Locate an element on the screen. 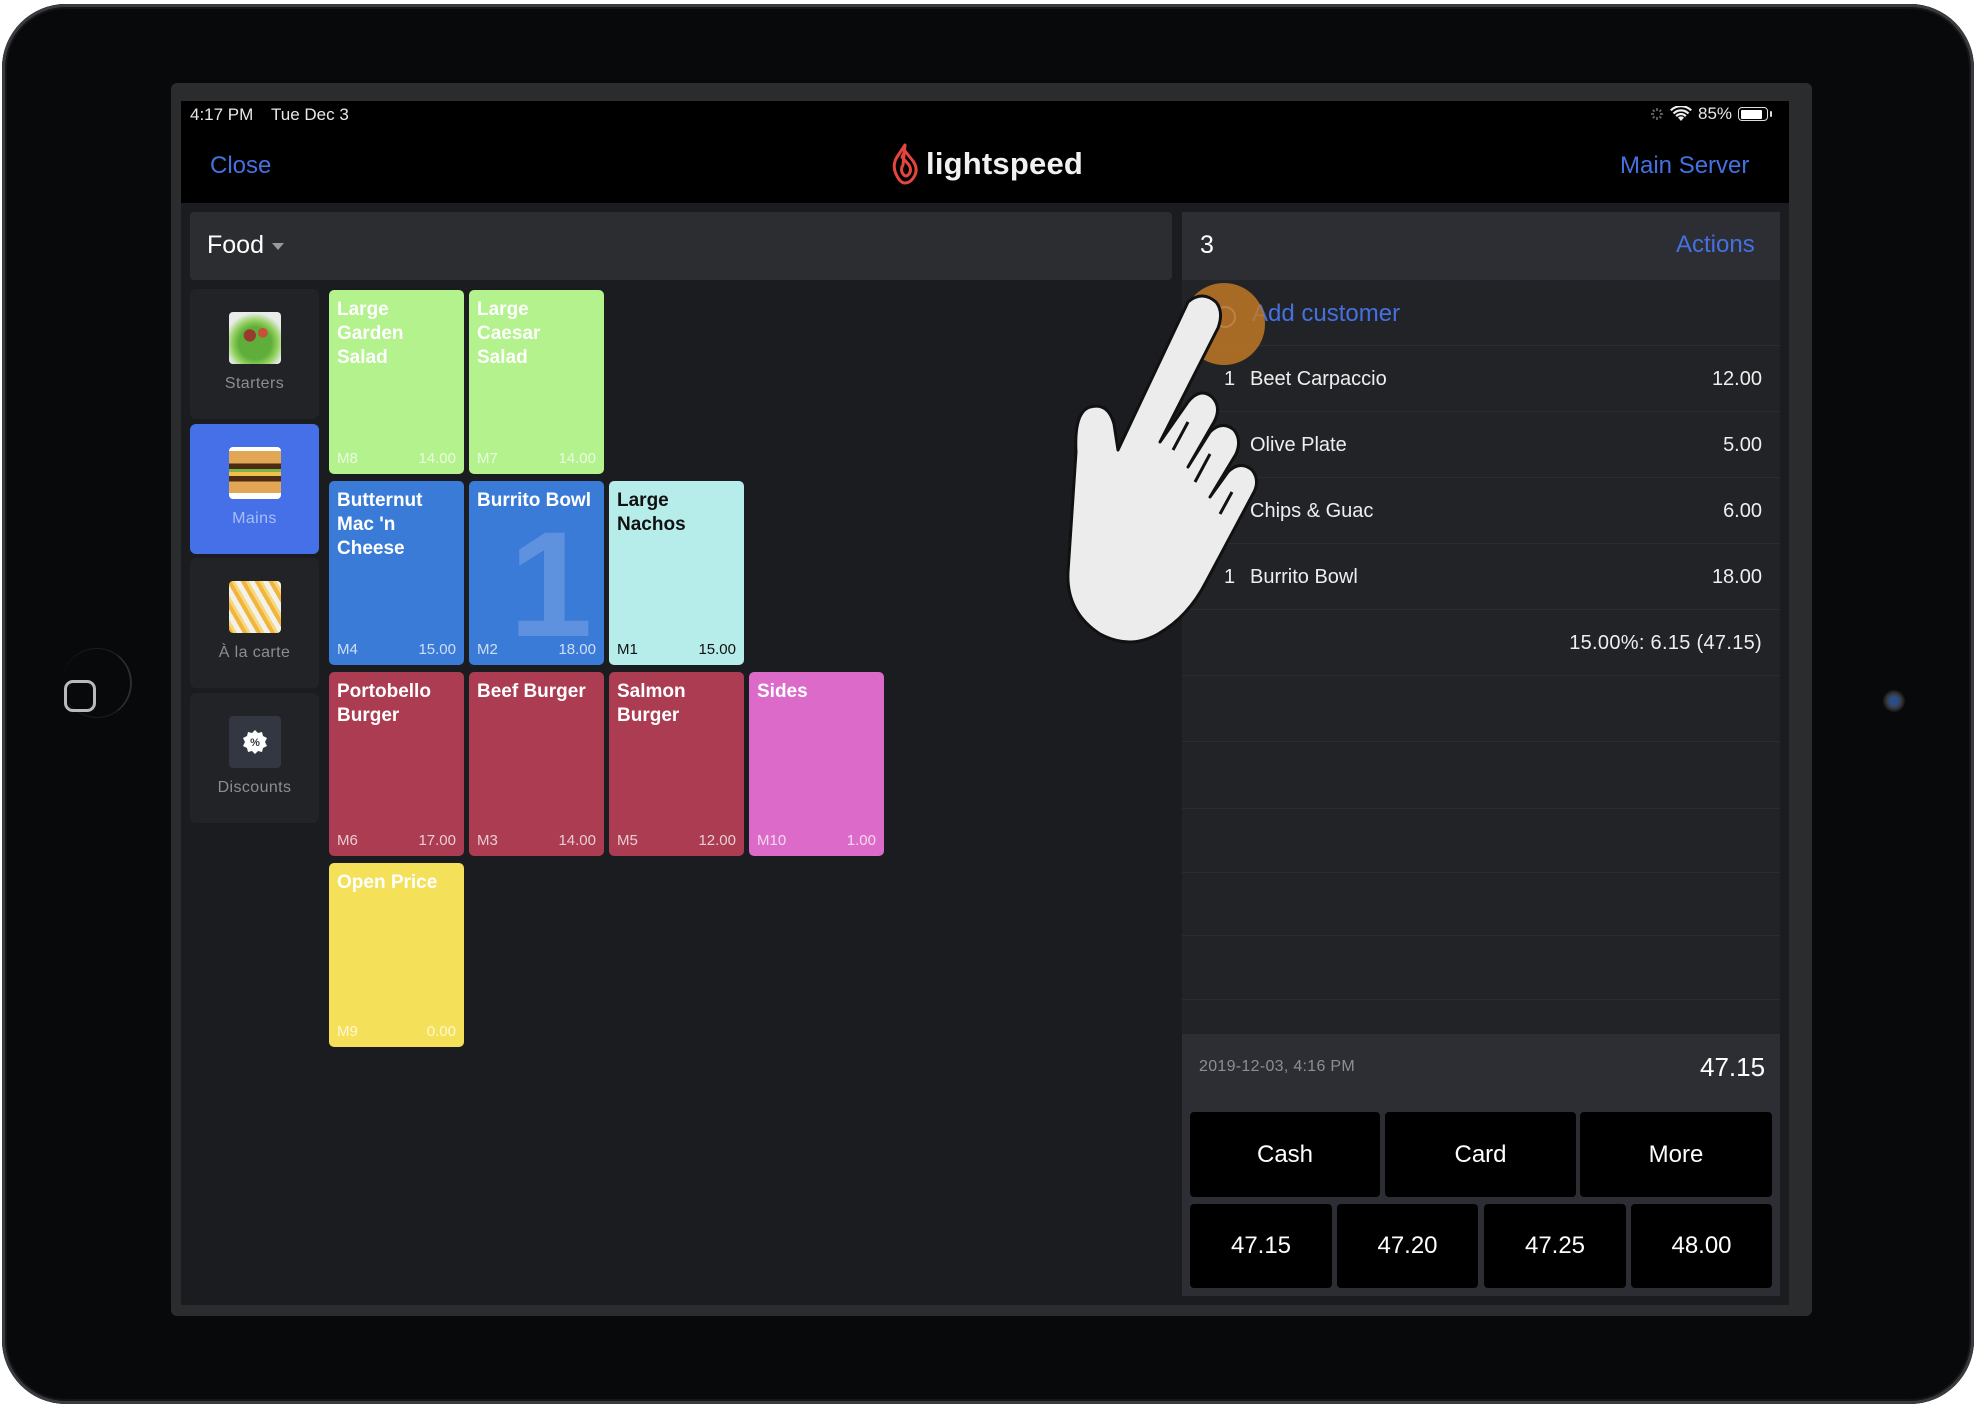 The height and width of the screenshot is (1412, 1978). menu-item-footer: M6 17.00 is located at coordinates (396, 840).